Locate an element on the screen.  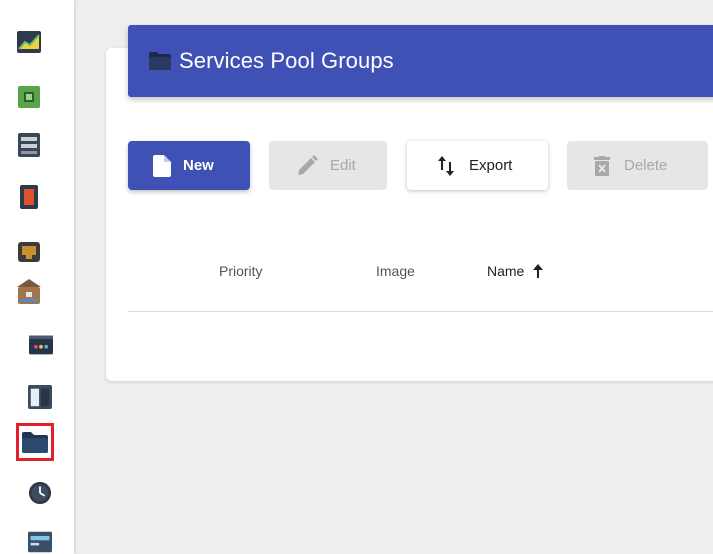
network-port-icon is located at coordinates (29, 252).